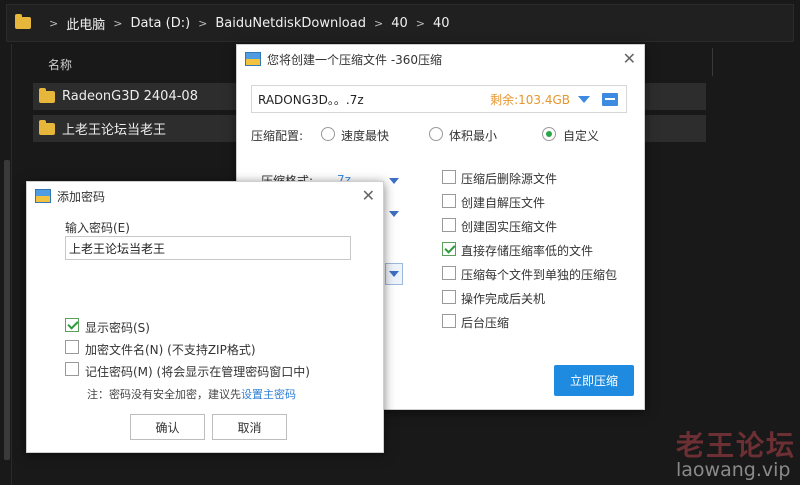  I want to click on free-space: 剩余:103.4GB, so click(530, 99).